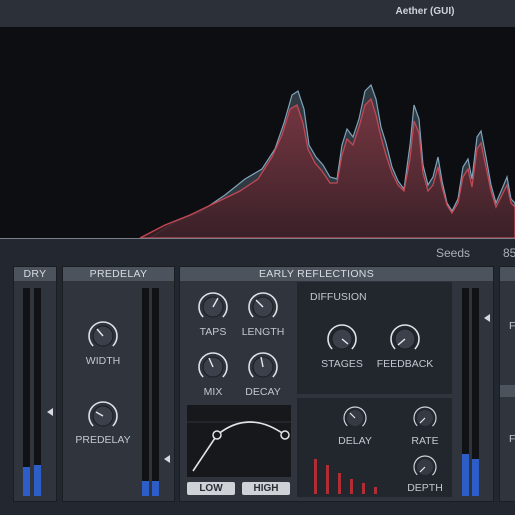 This screenshot has height=515, width=515. I want to click on high-button: HIGH, so click(266, 488).